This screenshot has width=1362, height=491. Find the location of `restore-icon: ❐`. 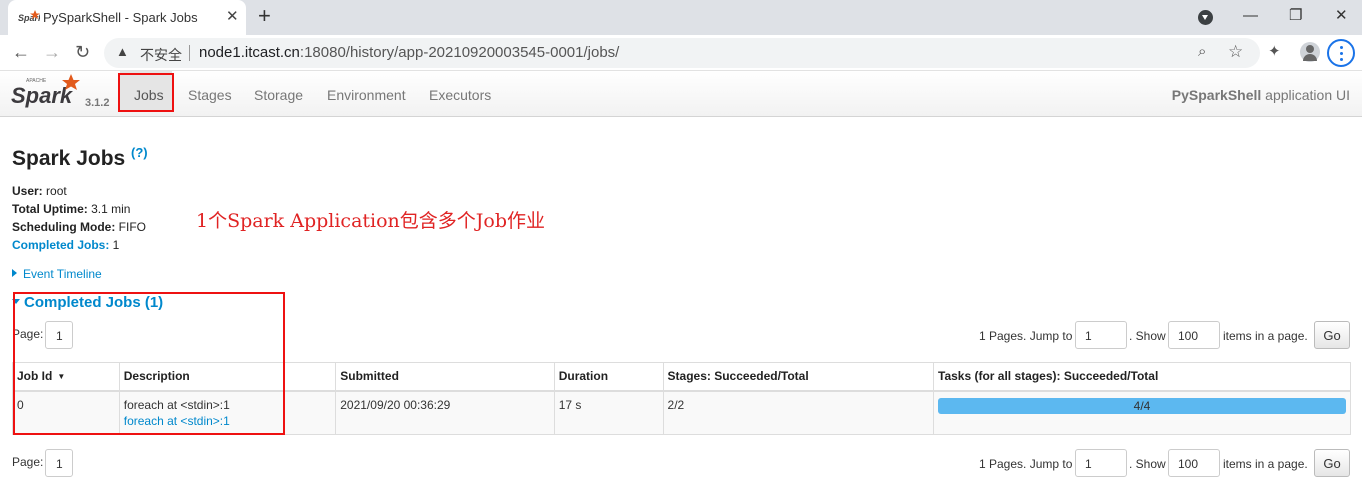

restore-icon: ❐ is located at coordinates (1295, 16).